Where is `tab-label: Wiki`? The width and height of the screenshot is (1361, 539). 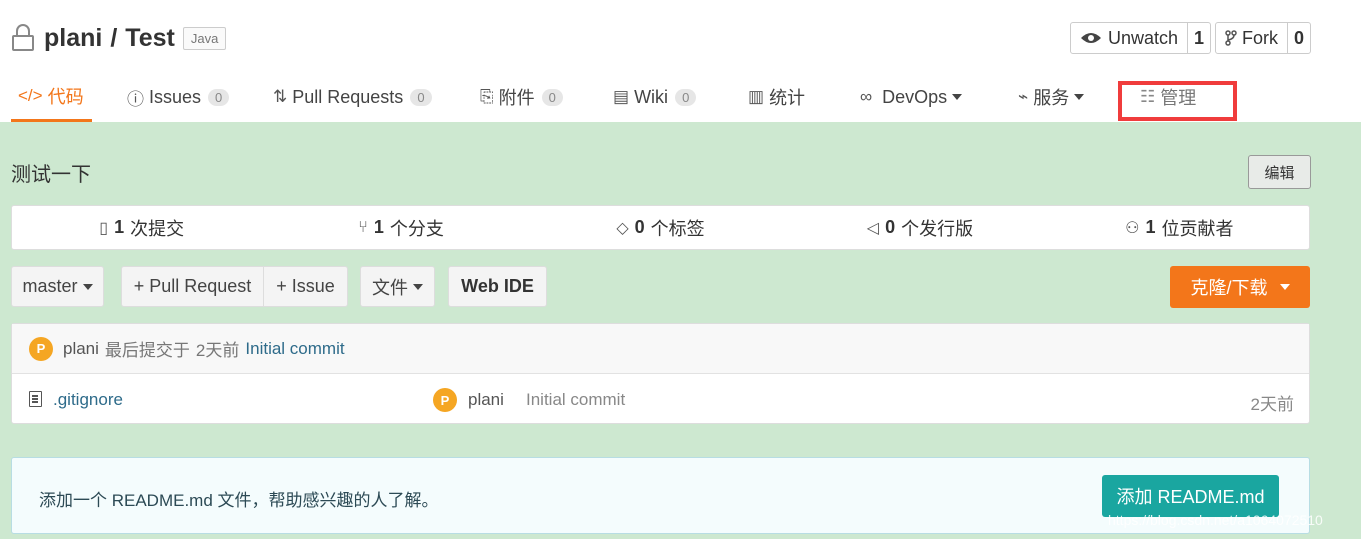 tab-label: Wiki is located at coordinates (651, 96).